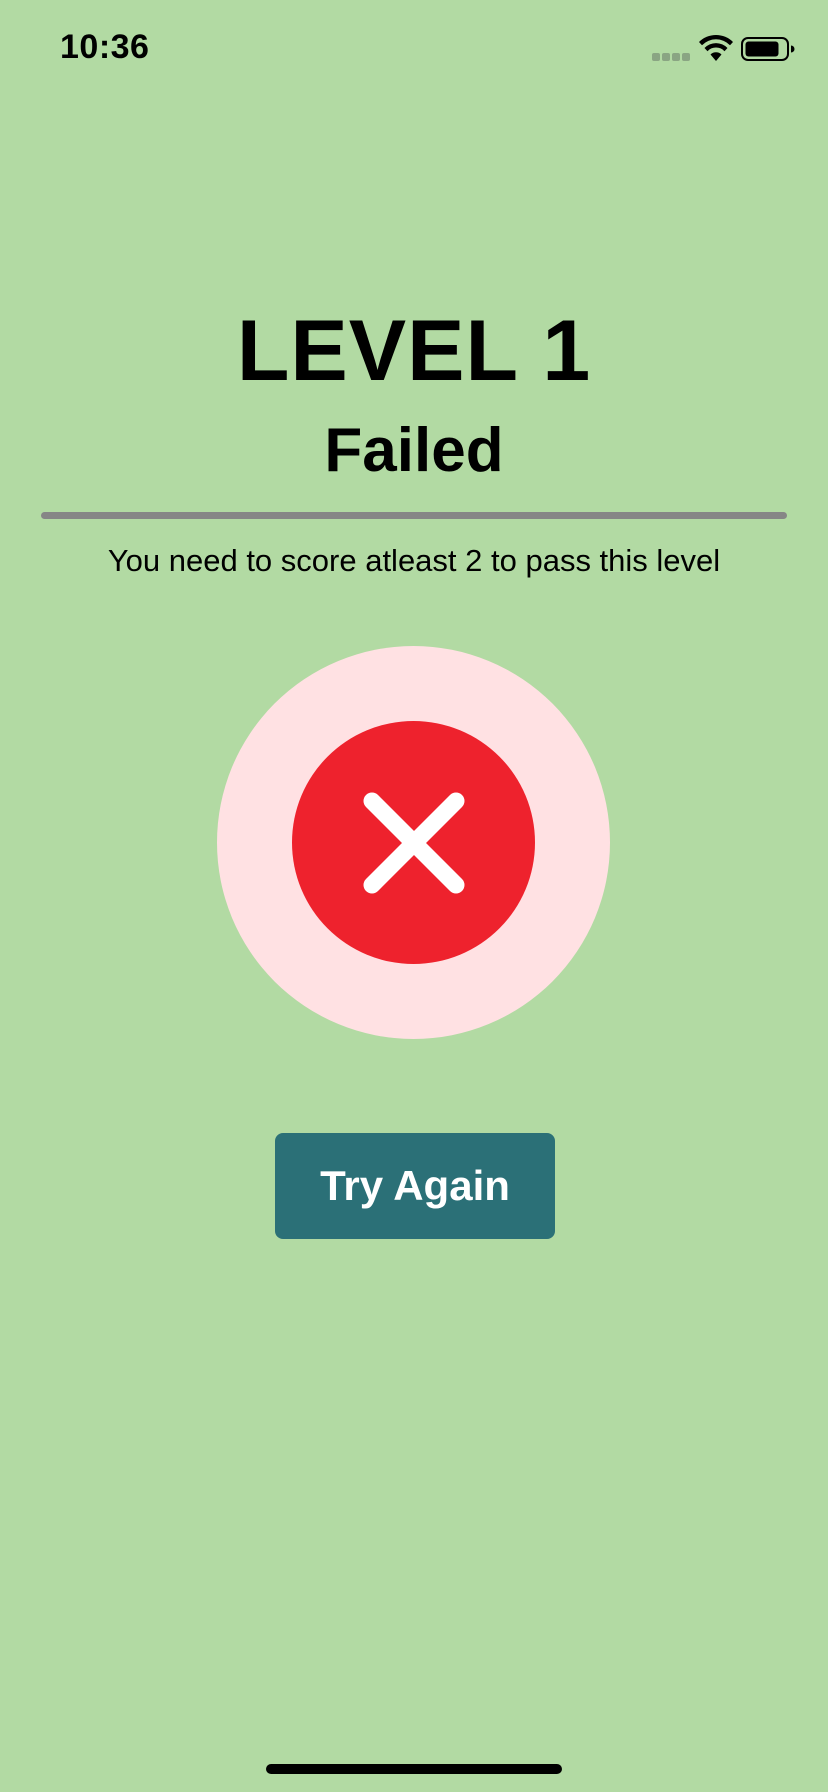 This screenshot has height=1792, width=828. Describe the element at coordinates (414, 1769) in the screenshot. I see `home-indicator` at that location.